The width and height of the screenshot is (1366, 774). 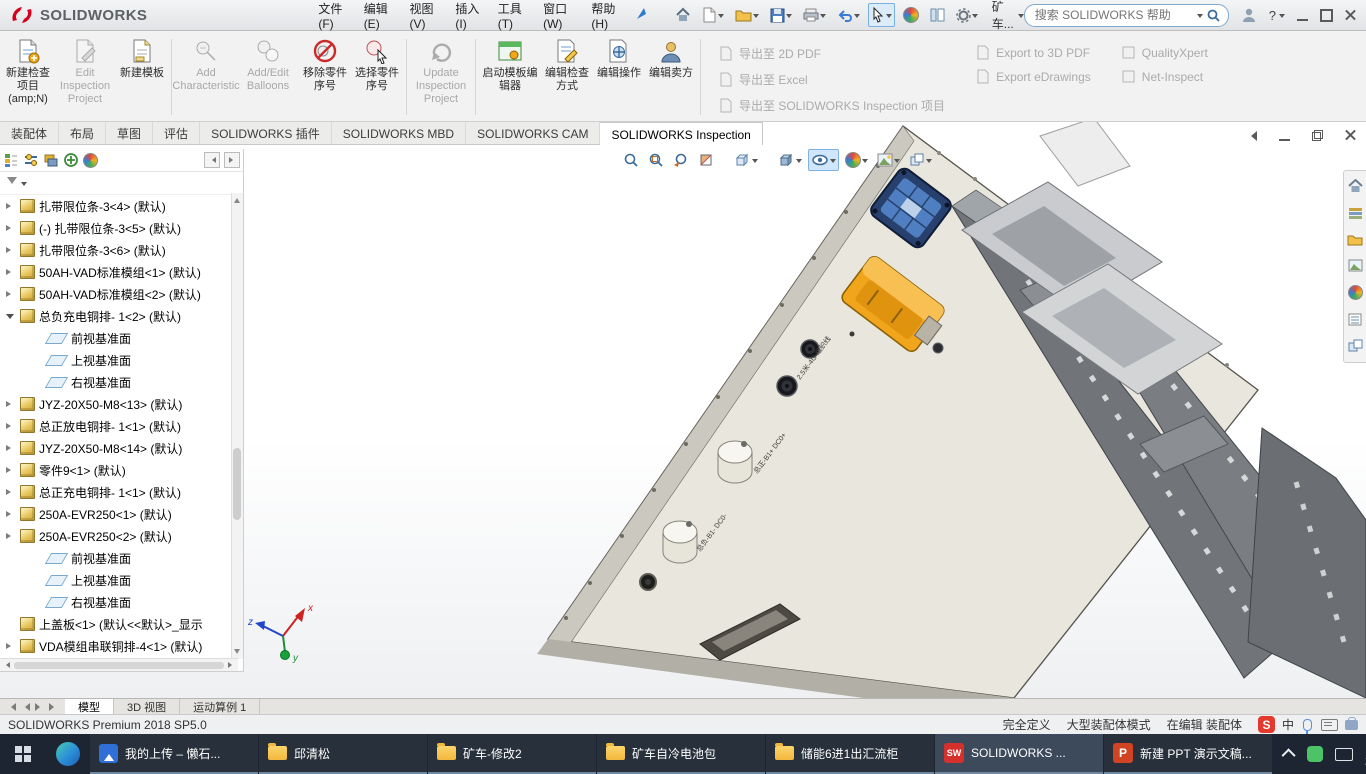 What do you see at coordinates (6, 665) in the screenshot?
I see `scroll-left-icon` at bounding box center [6, 665].